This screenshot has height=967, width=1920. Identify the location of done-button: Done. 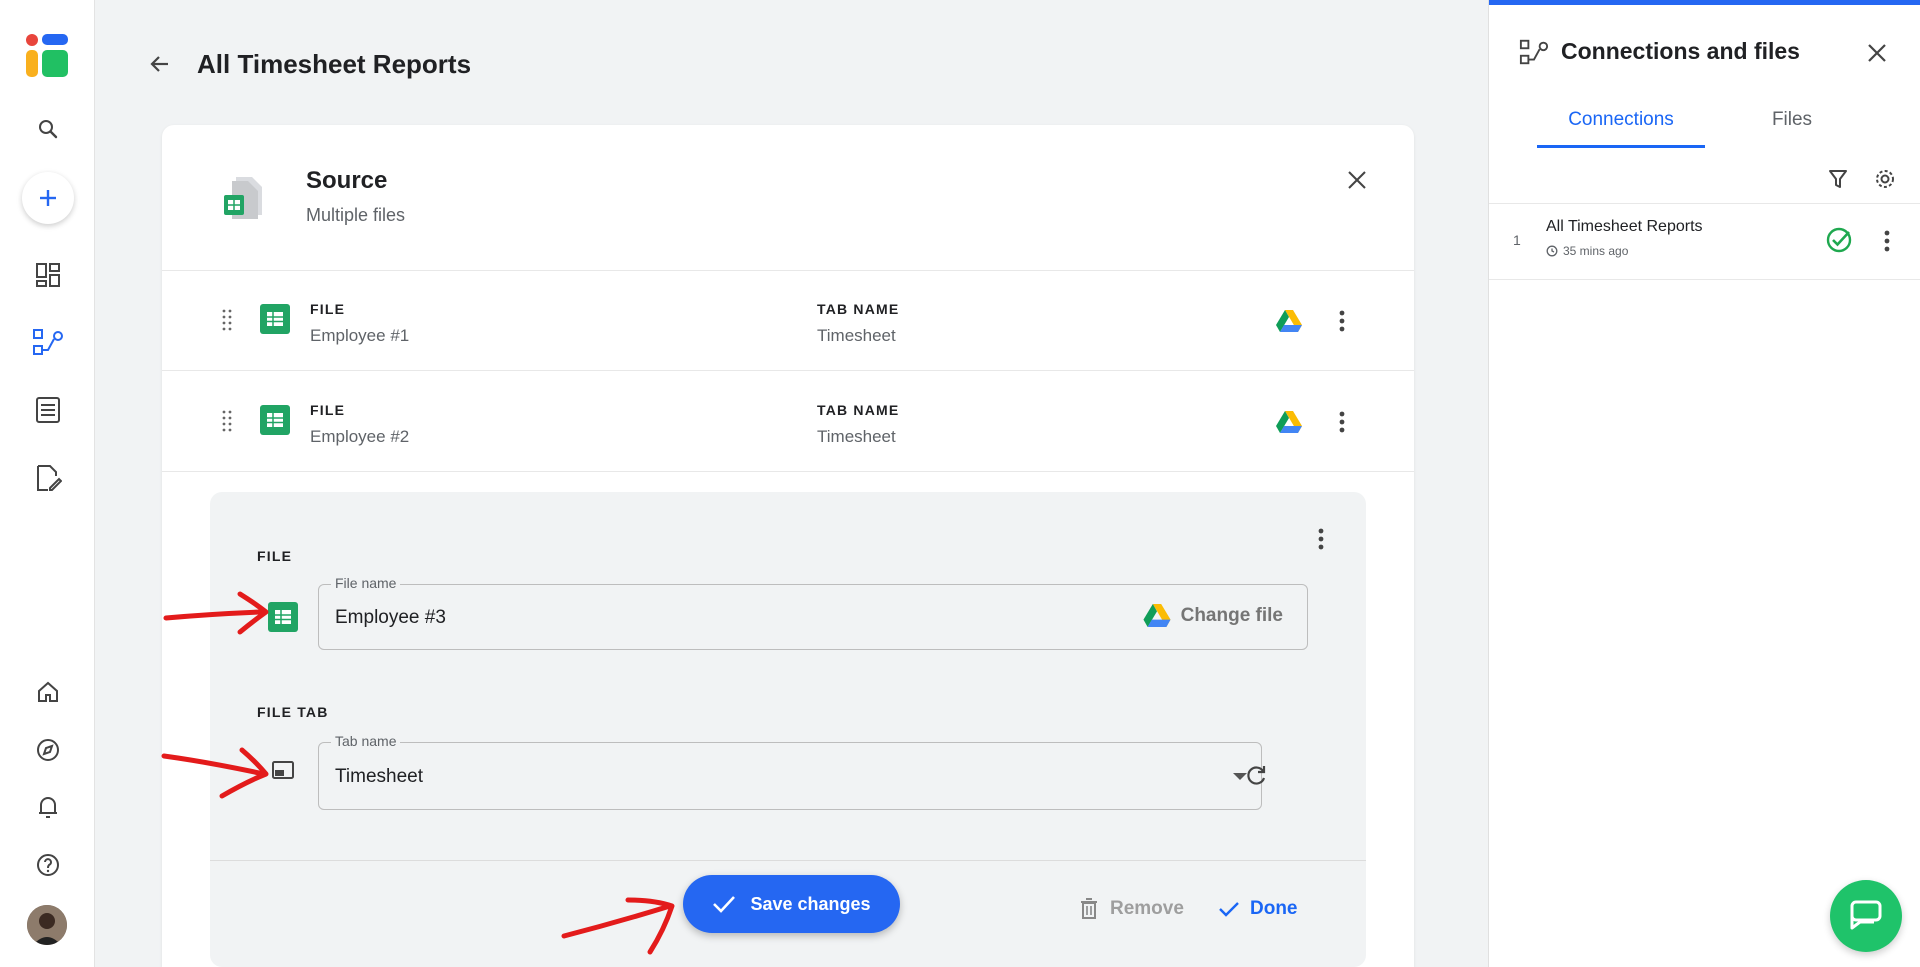
(1258, 909).